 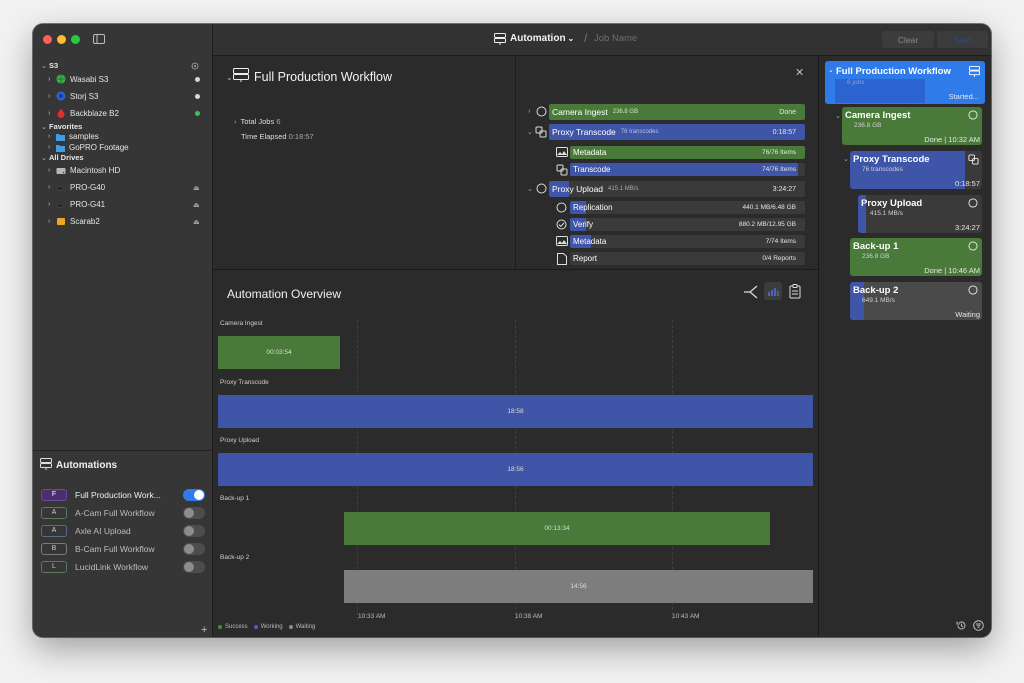 What do you see at coordinates (61, 126) in the screenshot?
I see `section-favorites: ⌄ Favorites` at bounding box center [61, 126].